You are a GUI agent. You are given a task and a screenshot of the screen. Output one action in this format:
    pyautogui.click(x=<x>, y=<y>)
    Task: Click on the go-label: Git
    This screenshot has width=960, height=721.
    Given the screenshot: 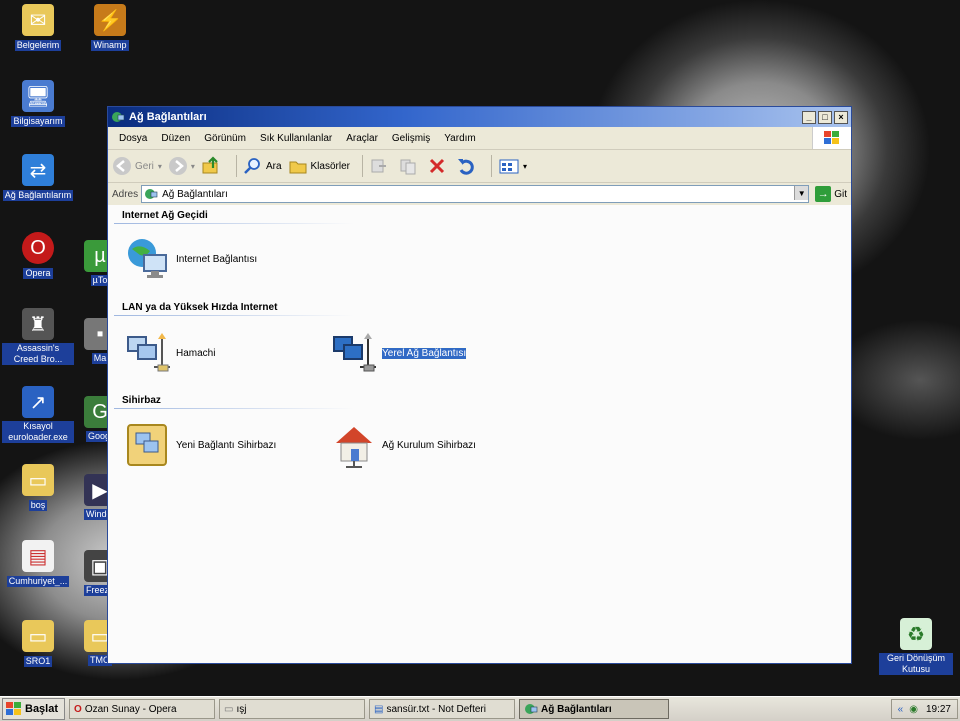 What is the action you would take?
    pyautogui.click(x=840, y=194)
    